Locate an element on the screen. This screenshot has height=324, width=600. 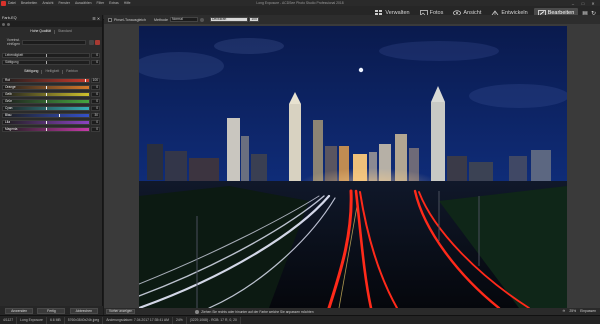
slider-color-magenta: Magenta 0 is located at coordinates (51, 129).